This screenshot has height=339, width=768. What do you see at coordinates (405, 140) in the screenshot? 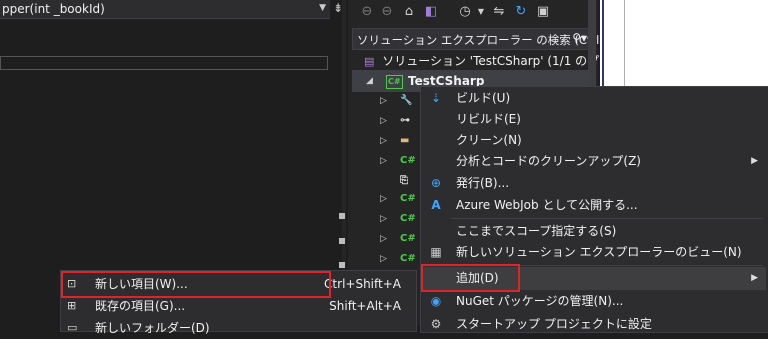
I see `folder-icon: ▬` at bounding box center [405, 140].